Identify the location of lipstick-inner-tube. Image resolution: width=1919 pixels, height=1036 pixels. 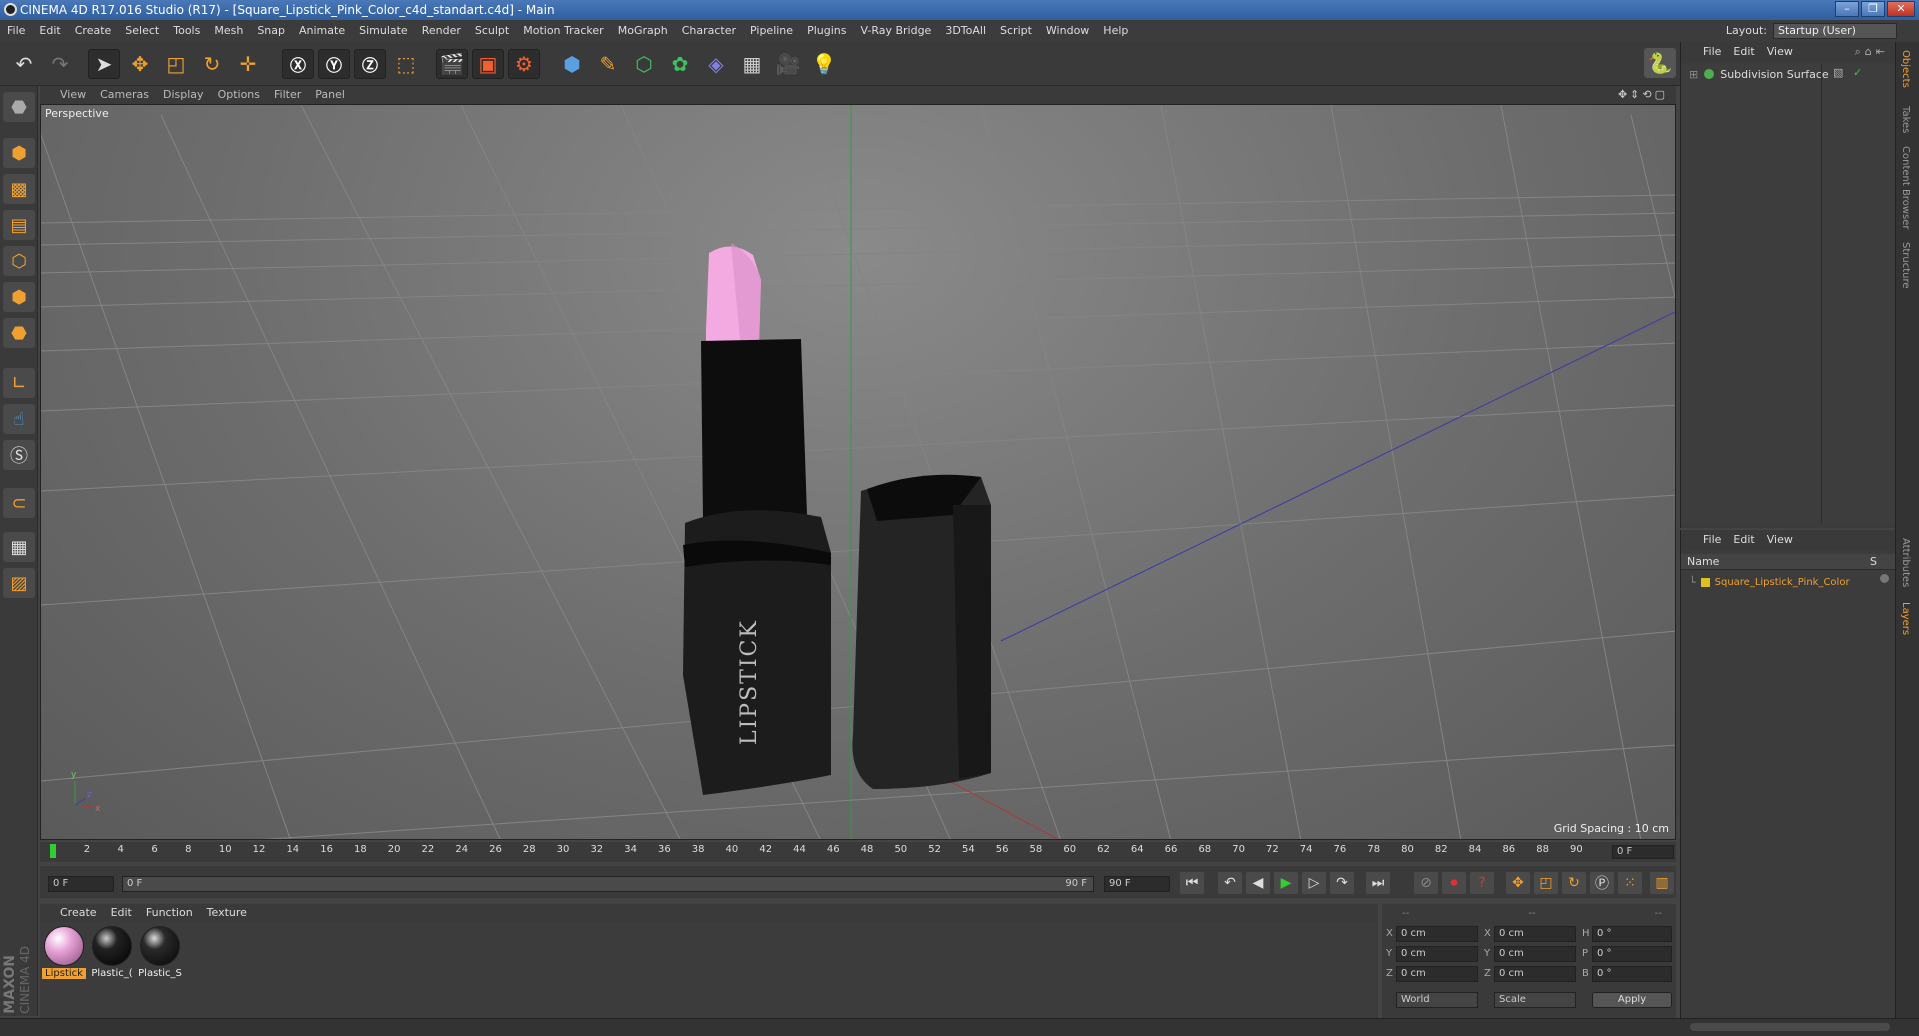
(754, 429).